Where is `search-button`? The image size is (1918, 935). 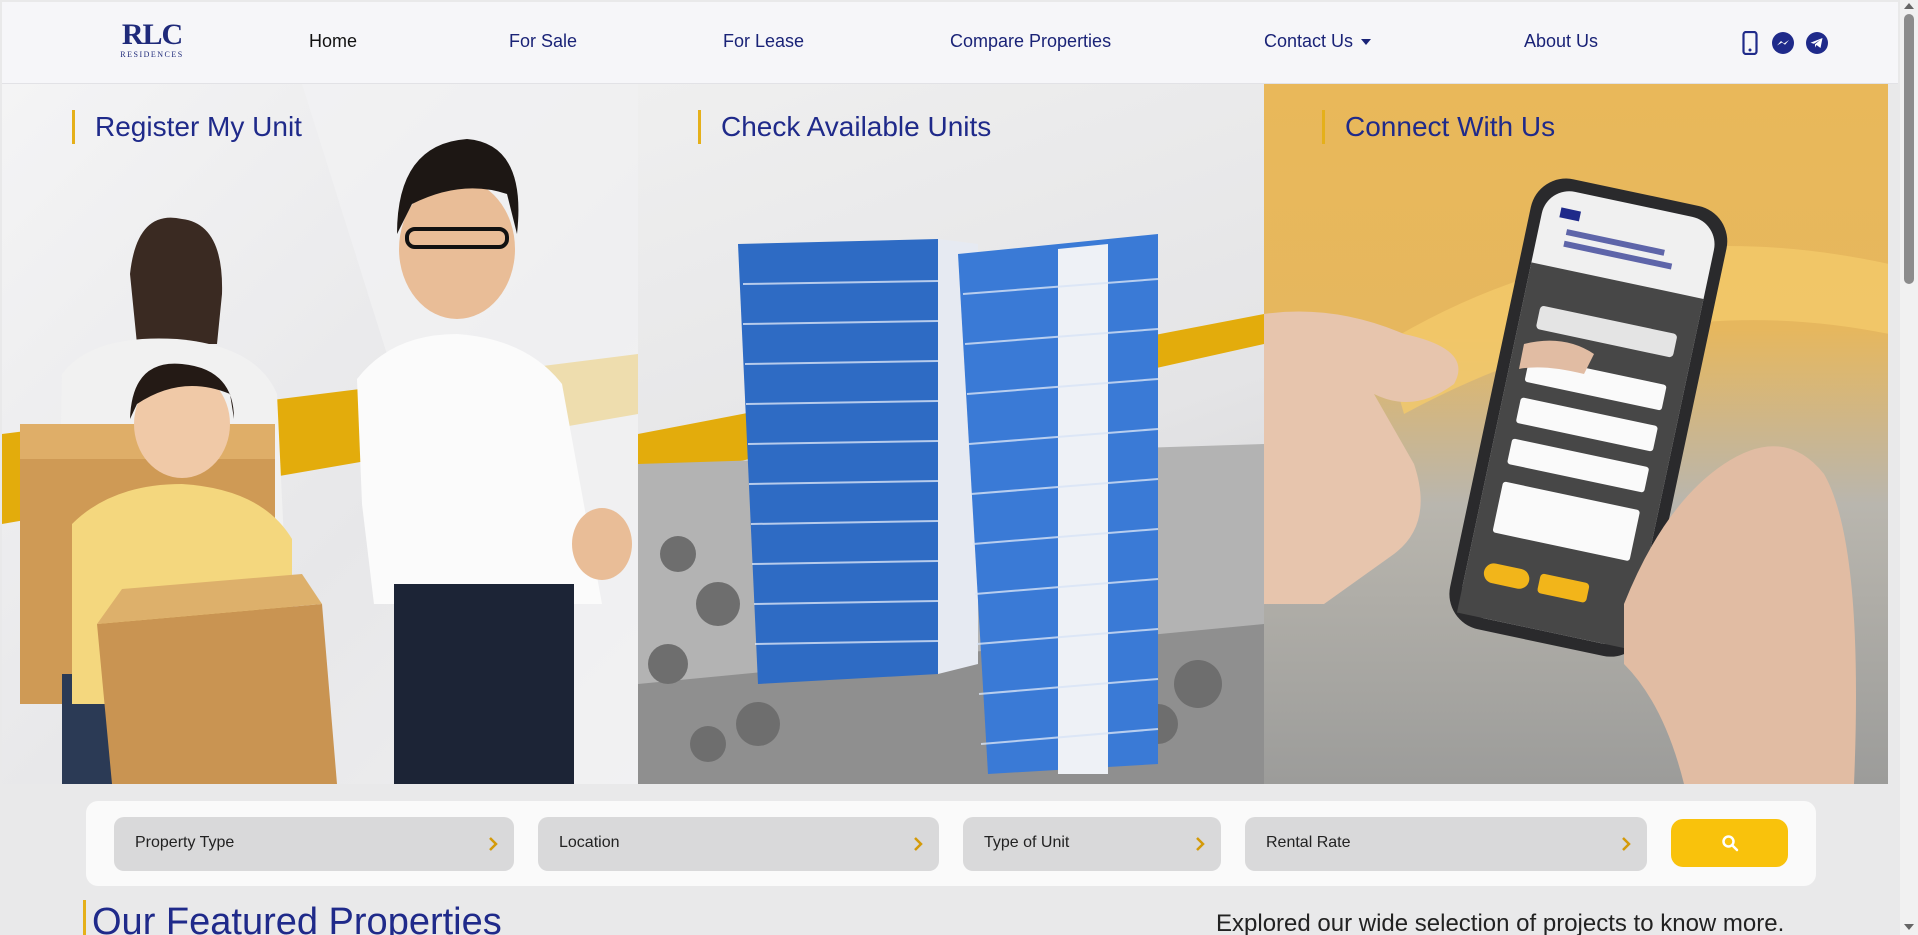 search-button is located at coordinates (1729, 843).